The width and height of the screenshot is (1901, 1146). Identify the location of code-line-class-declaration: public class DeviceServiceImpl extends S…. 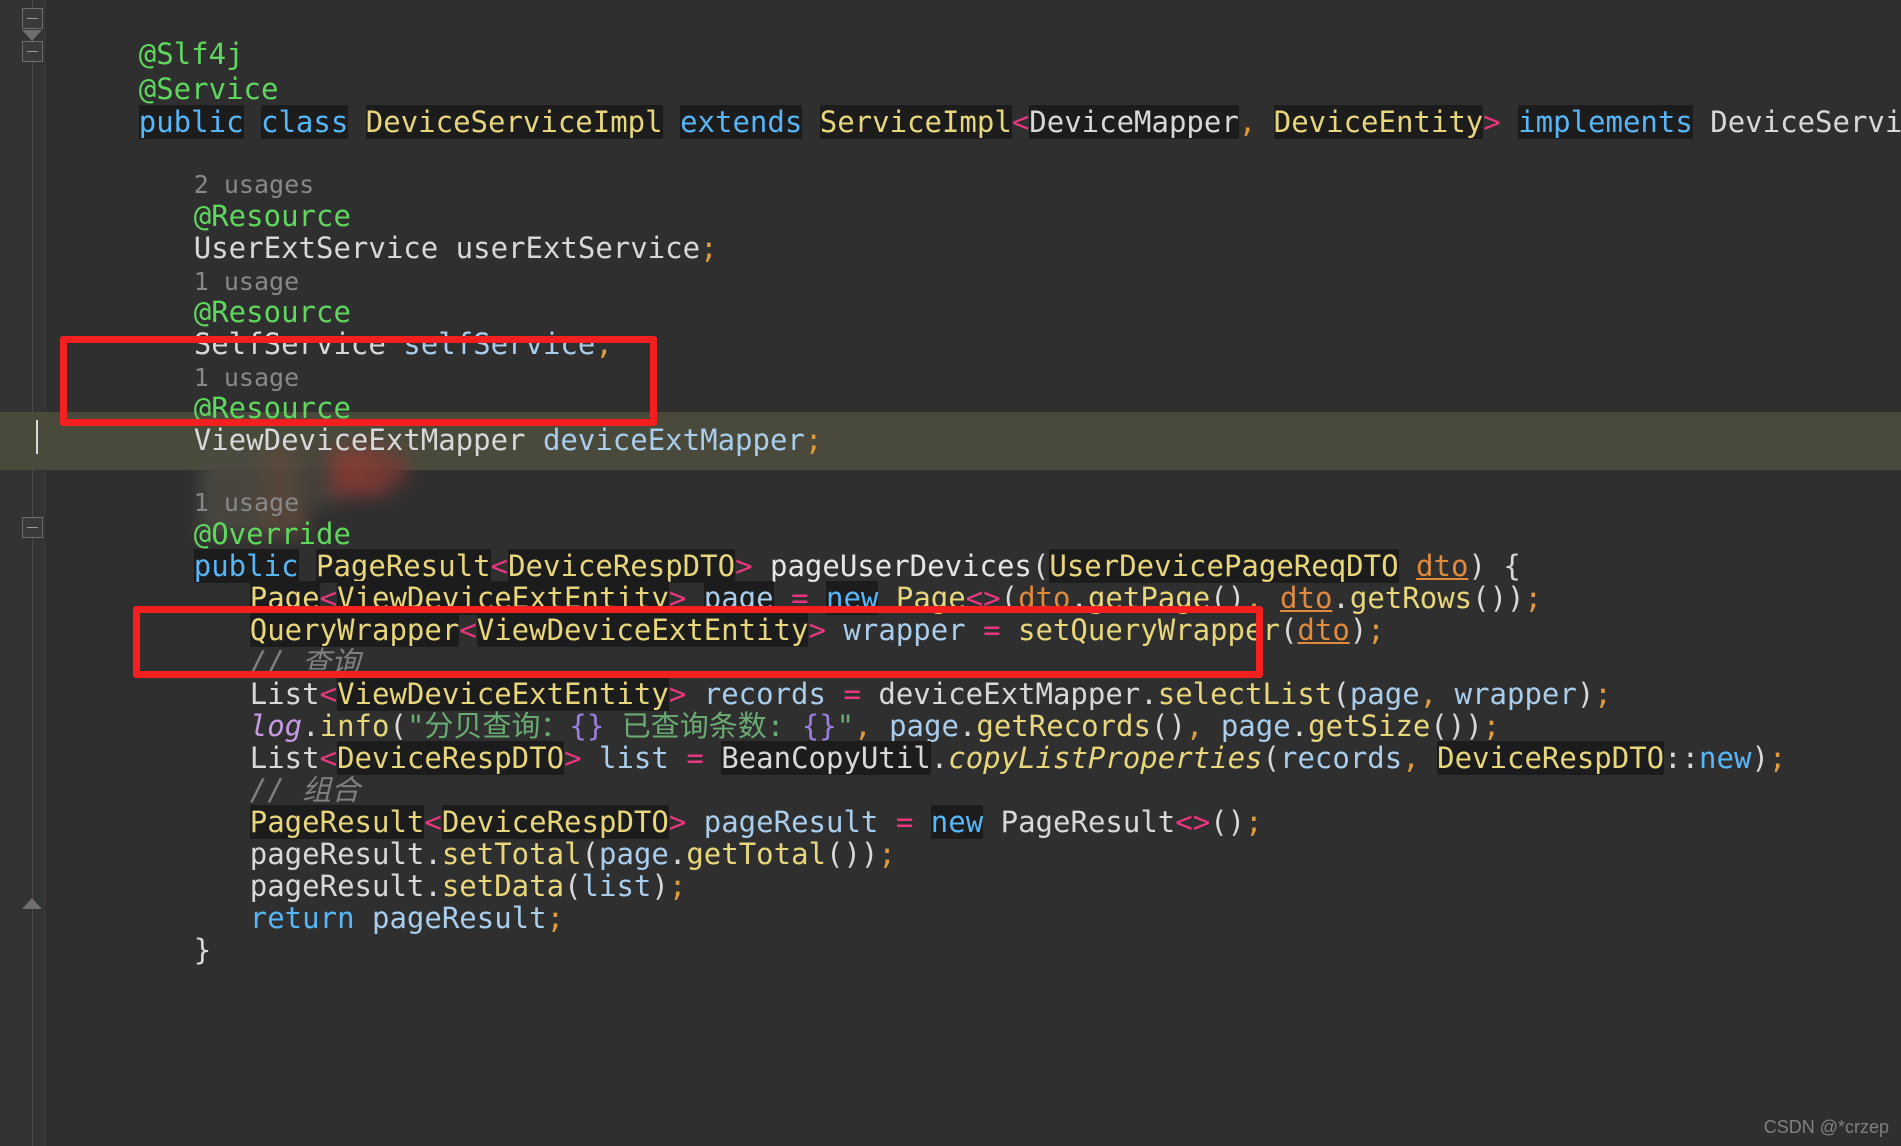
(950, 101).